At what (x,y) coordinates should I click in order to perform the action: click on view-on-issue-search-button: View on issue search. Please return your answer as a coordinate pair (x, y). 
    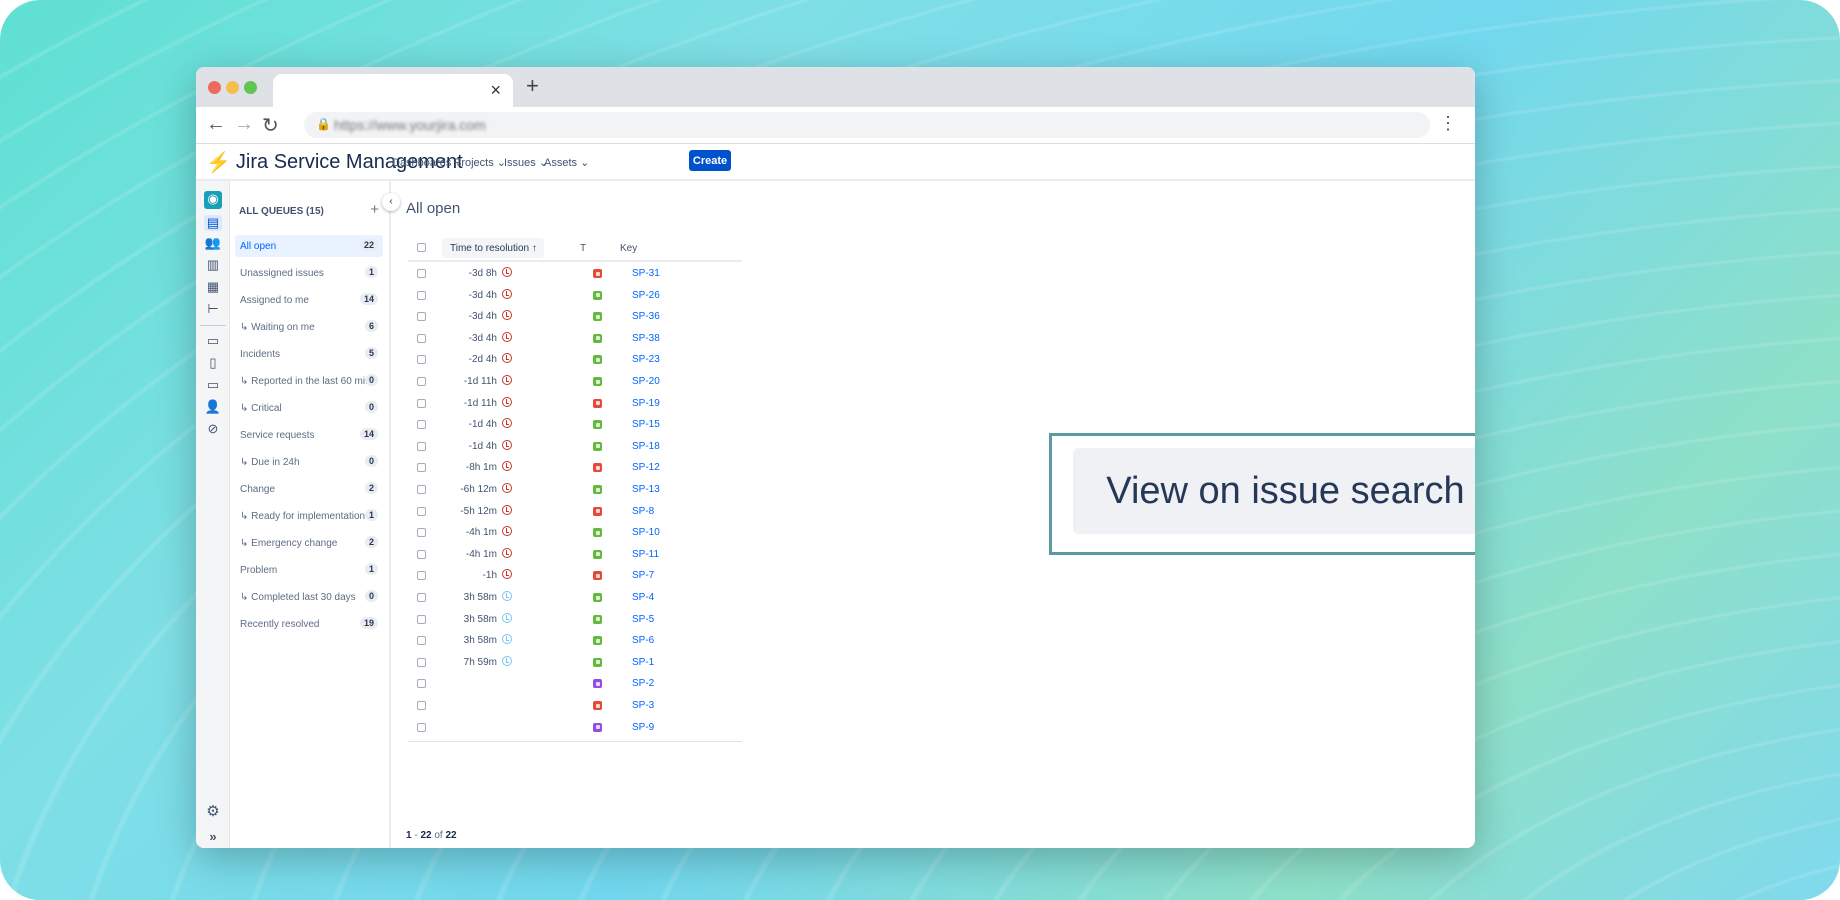
    Looking at the image, I should click on (1274, 491).